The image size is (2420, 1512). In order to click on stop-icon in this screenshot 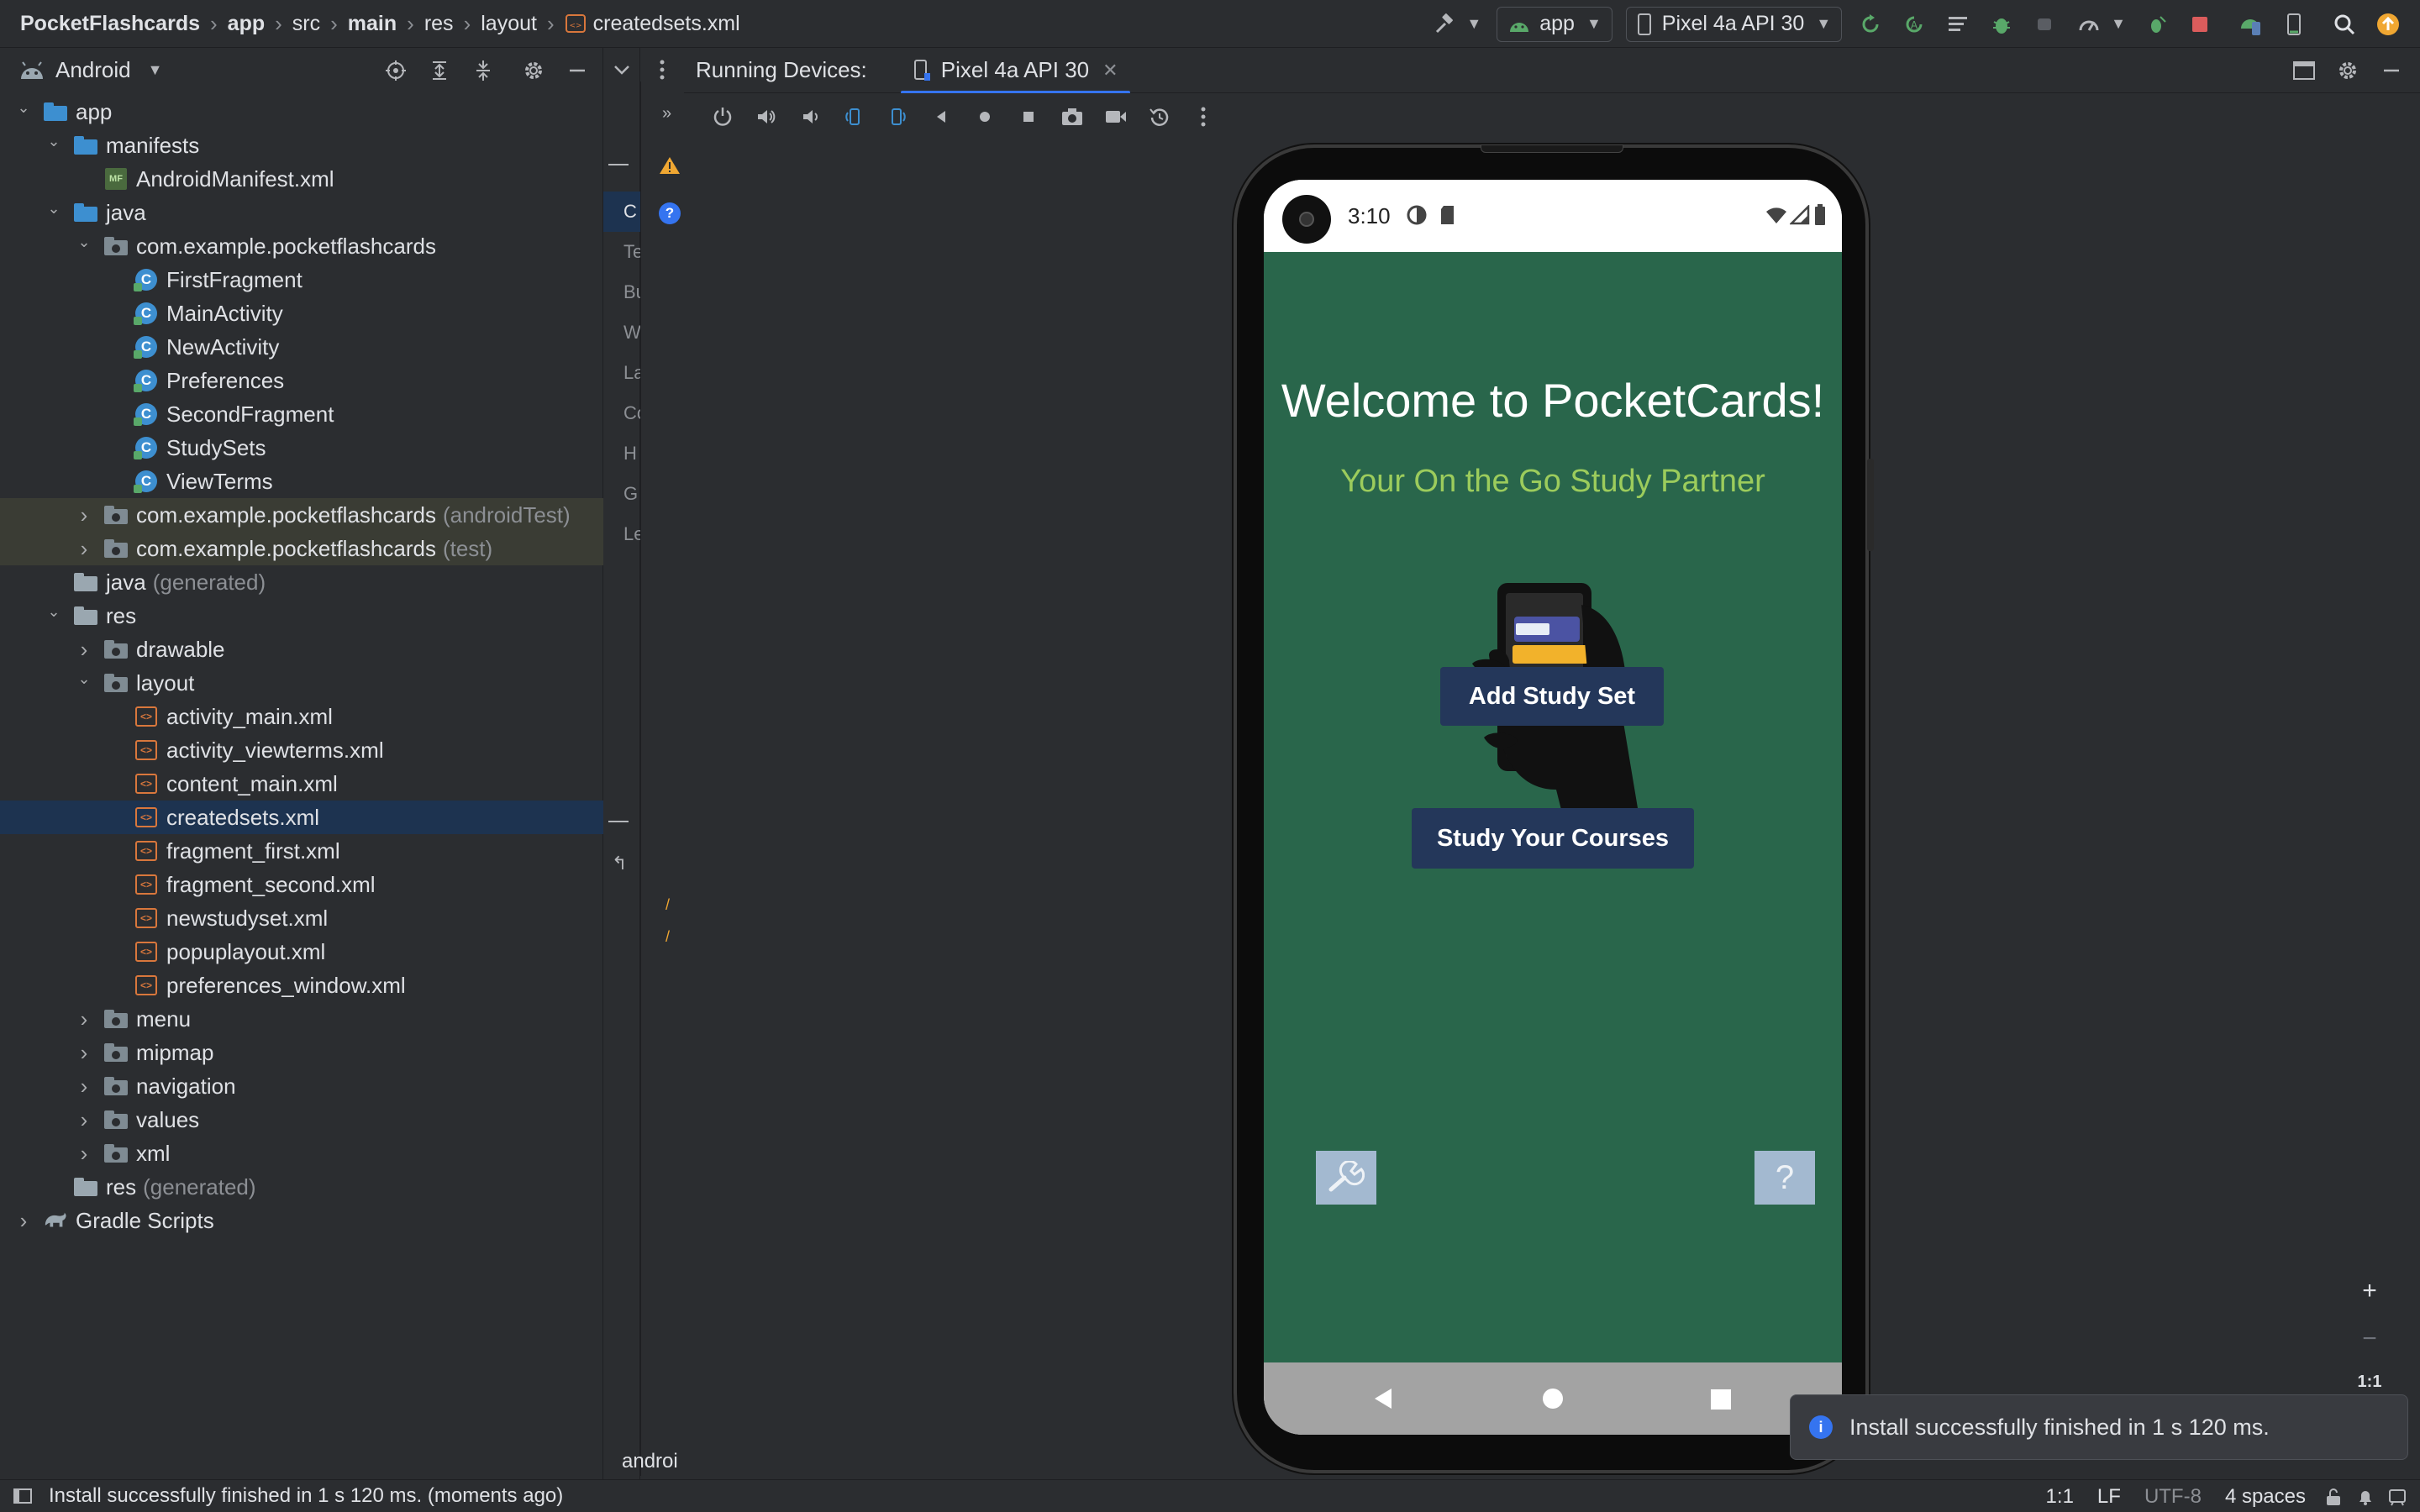, I will do `click(2200, 24)`.